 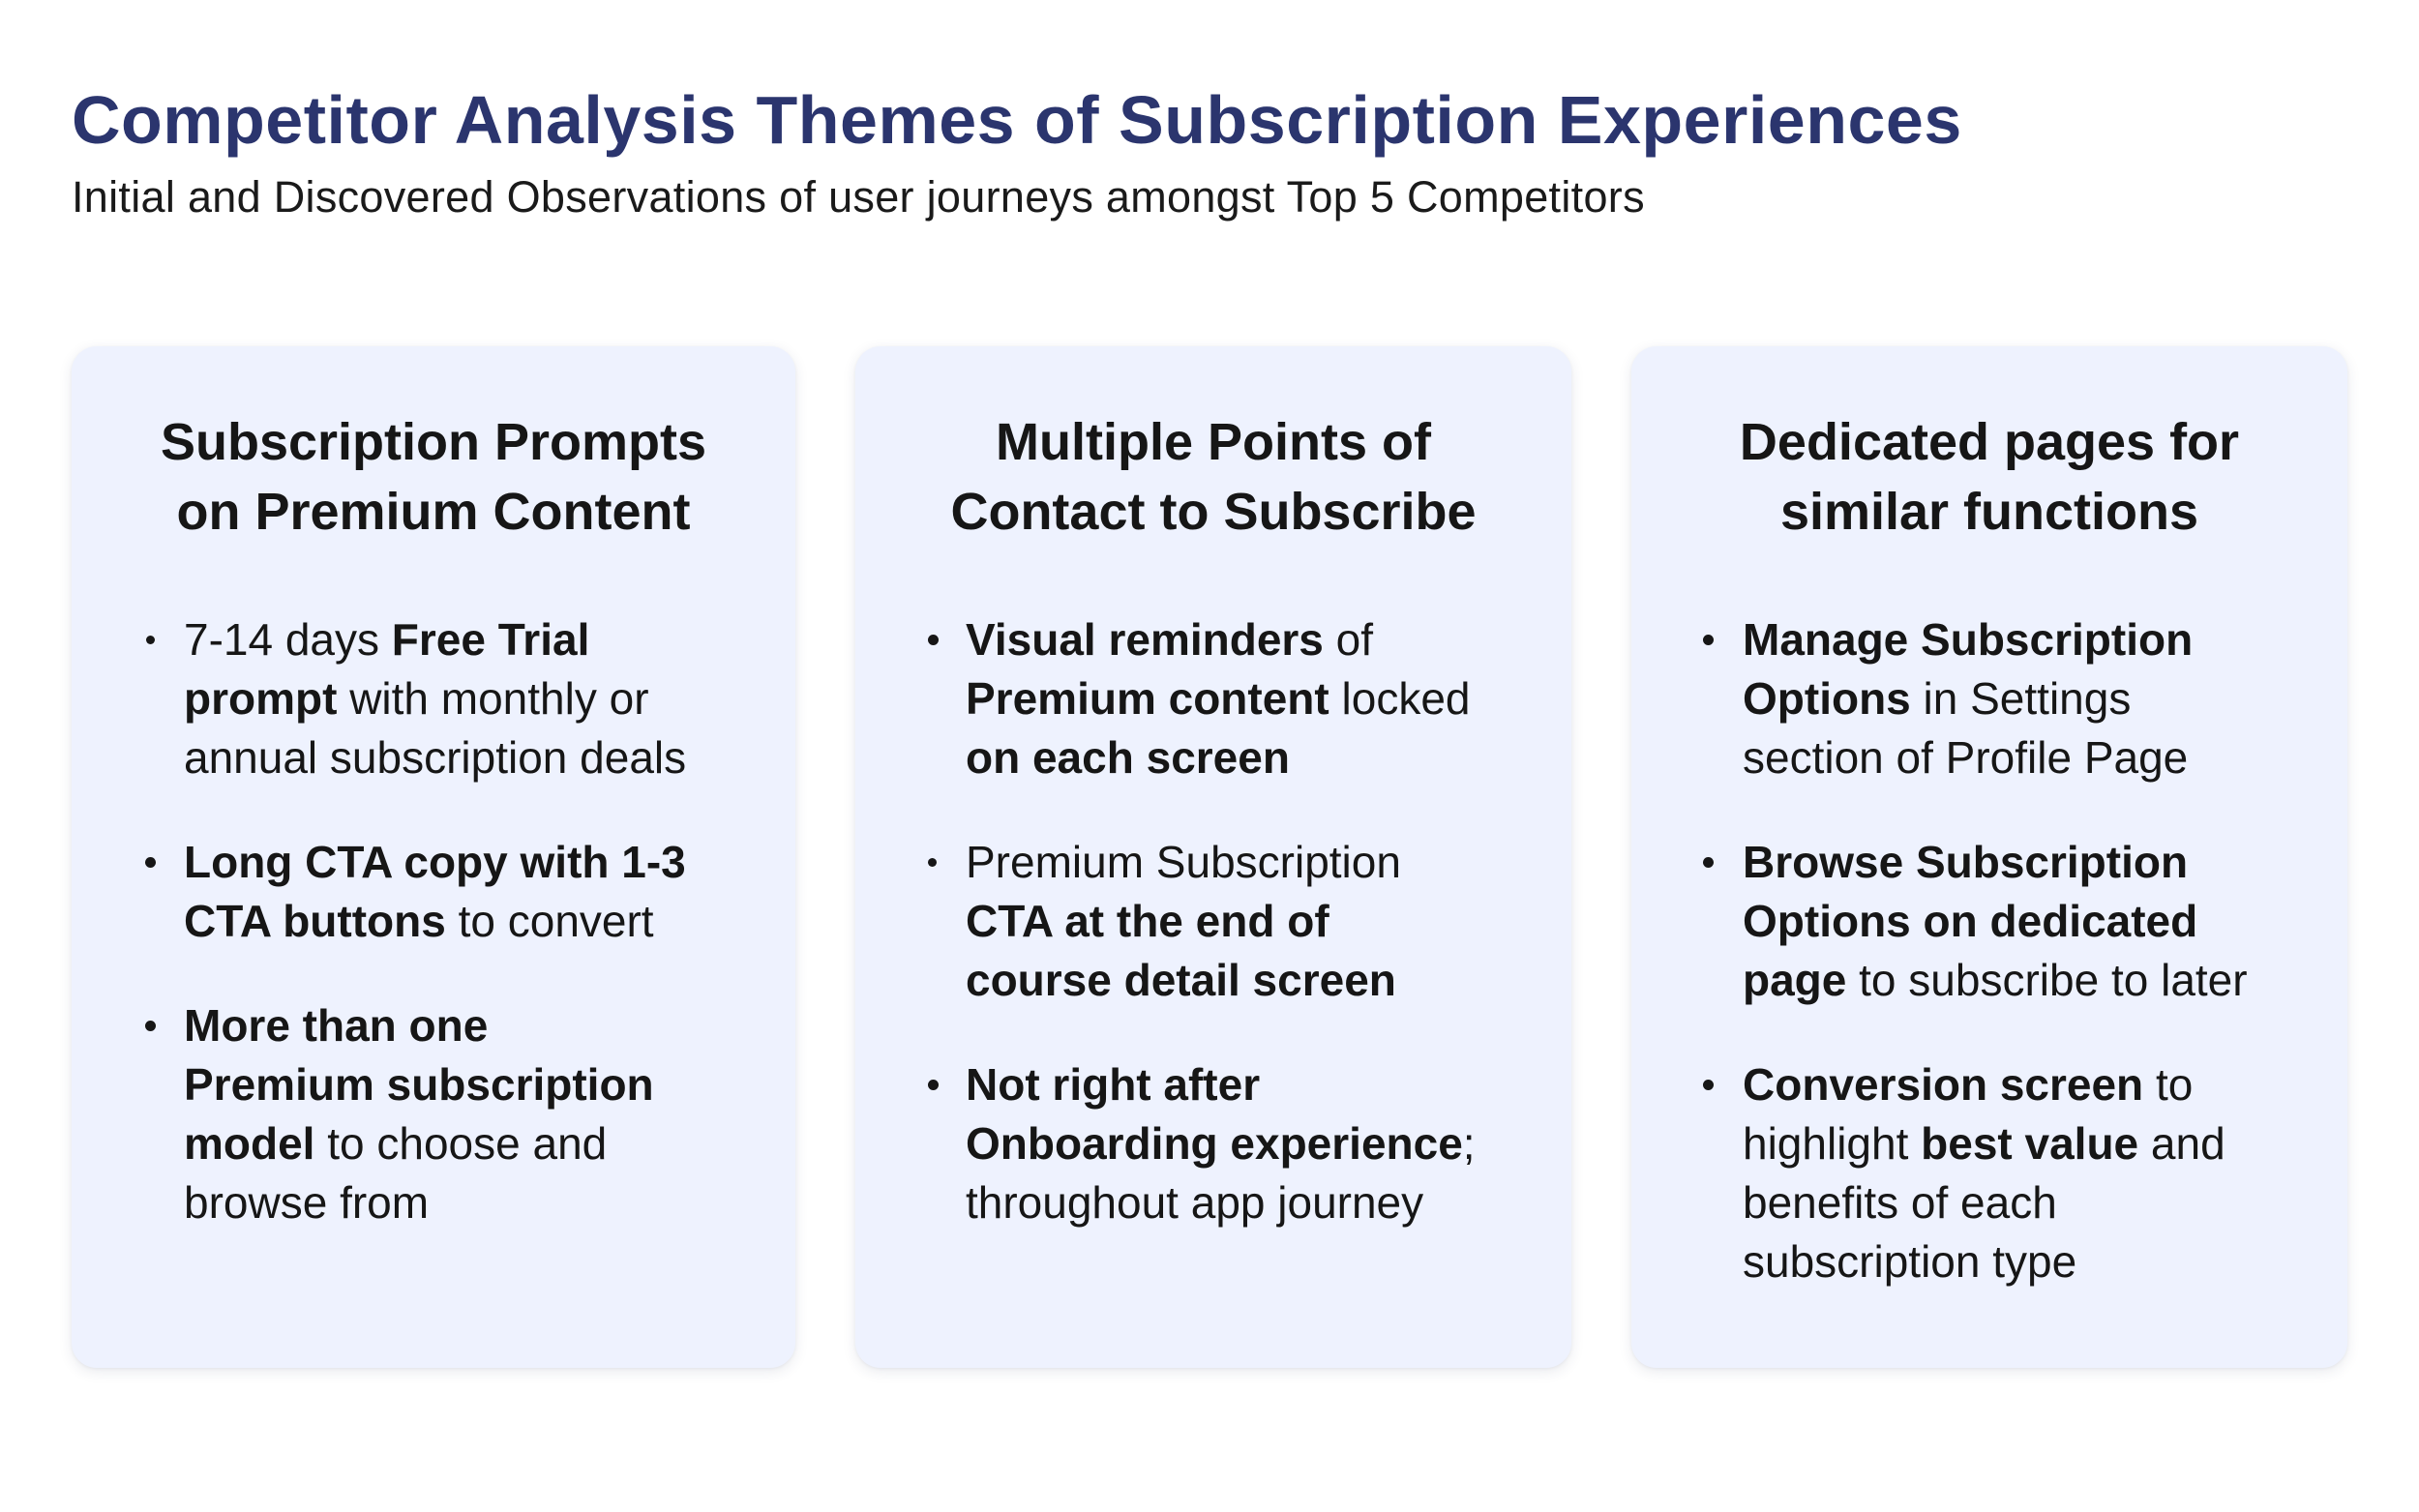 I want to click on card-heading-line: on Premium Content, so click(x=434, y=512).